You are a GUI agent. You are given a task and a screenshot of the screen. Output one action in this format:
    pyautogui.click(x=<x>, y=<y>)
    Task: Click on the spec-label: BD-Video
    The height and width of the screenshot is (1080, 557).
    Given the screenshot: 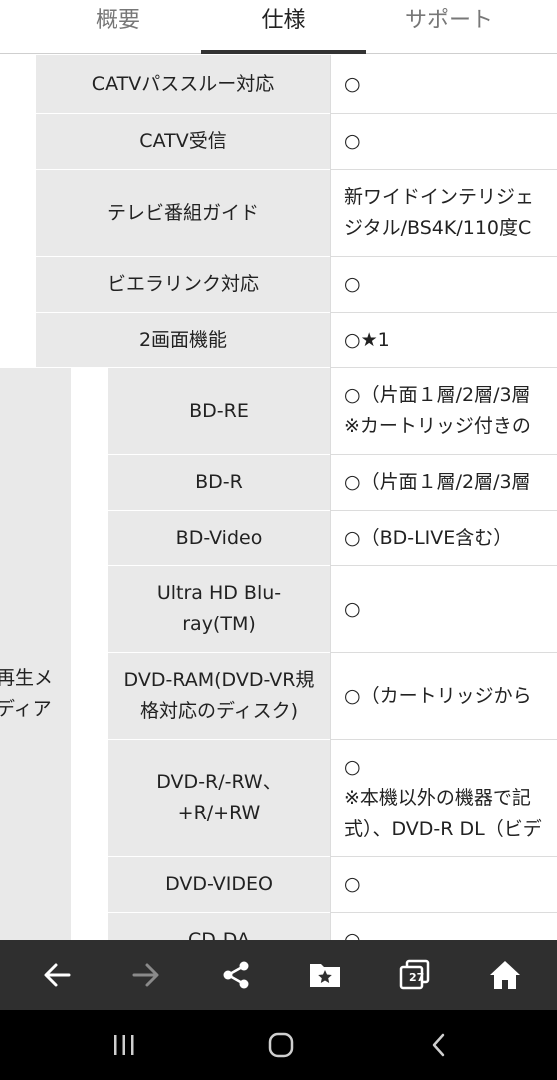 What is the action you would take?
    pyautogui.click(x=219, y=538)
    